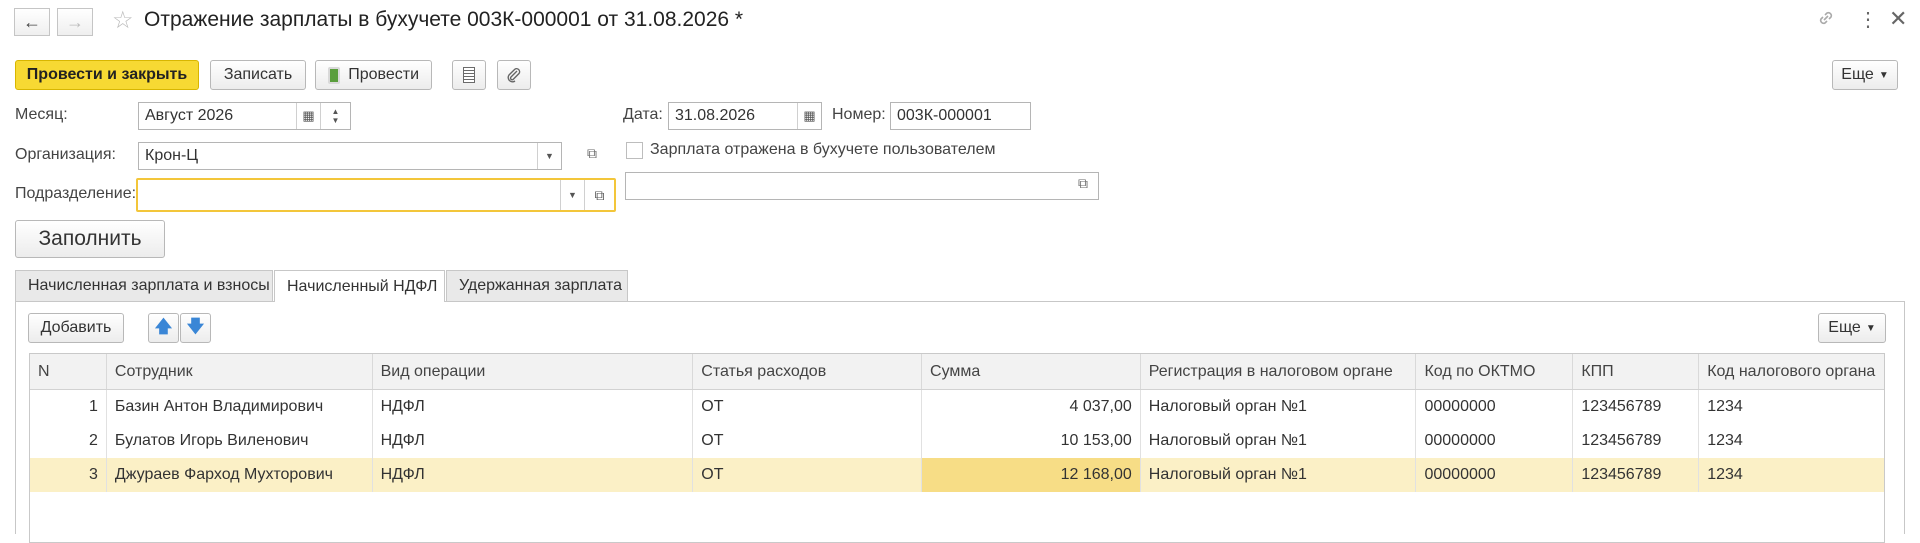 The width and height of the screenshot is (1920, 543). I want to click on date-field: 31.08.2026 ▦, so click(745, 116).